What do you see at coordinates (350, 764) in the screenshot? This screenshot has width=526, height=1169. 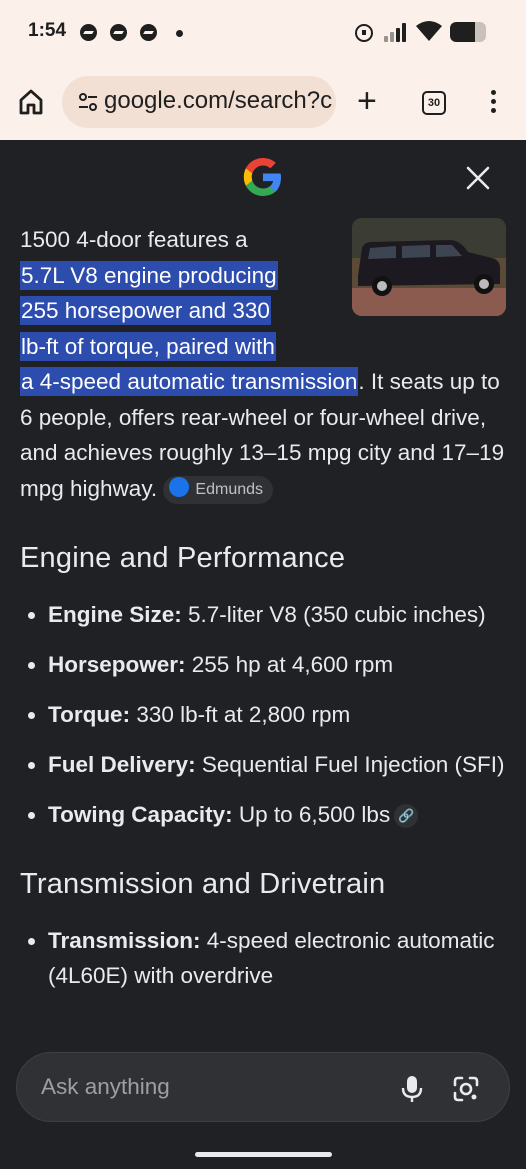 I see `item-value: Sequential Fuel Injection (SFI)` at bounding box center [350, 764].